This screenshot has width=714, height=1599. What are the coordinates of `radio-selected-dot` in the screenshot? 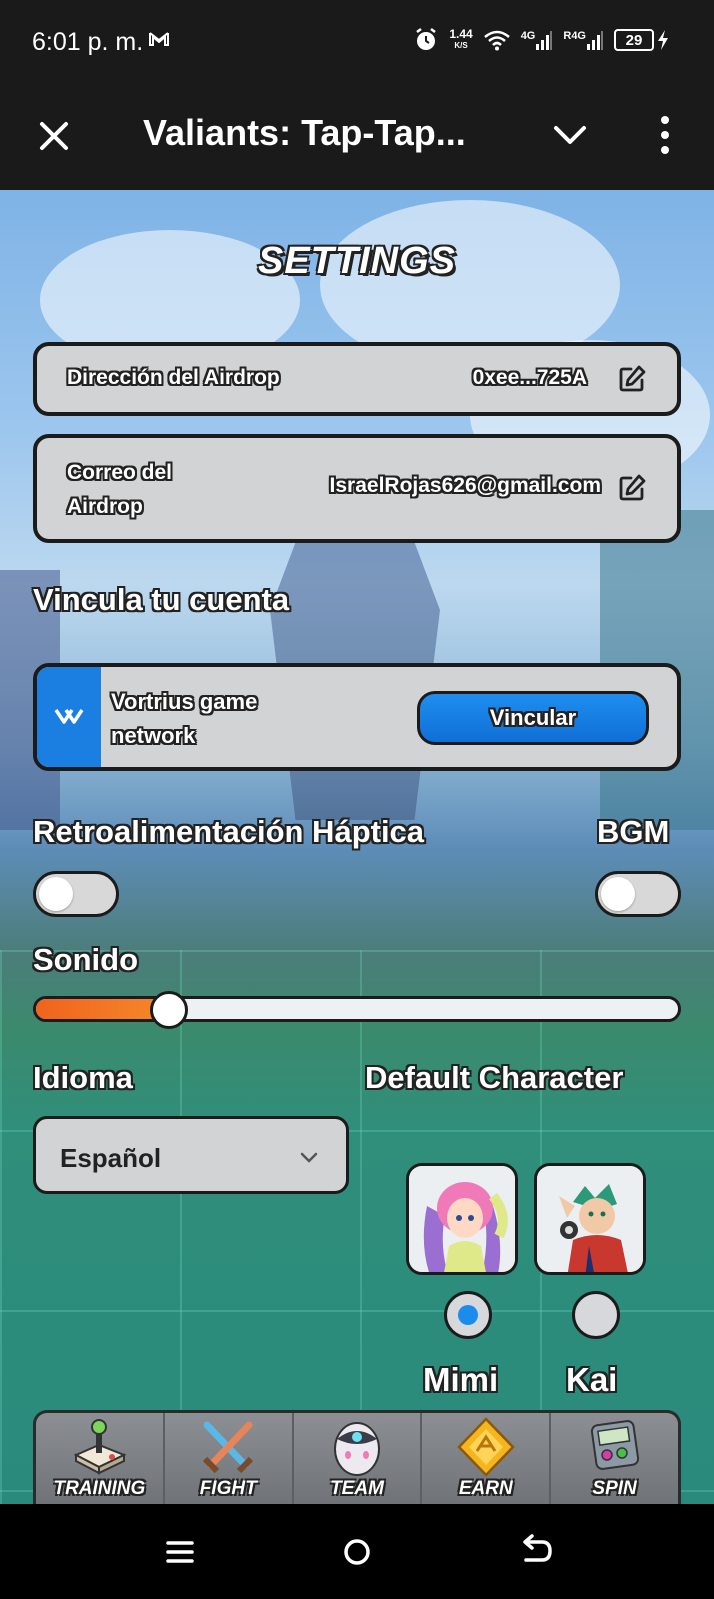 It's located at (468, 1315).